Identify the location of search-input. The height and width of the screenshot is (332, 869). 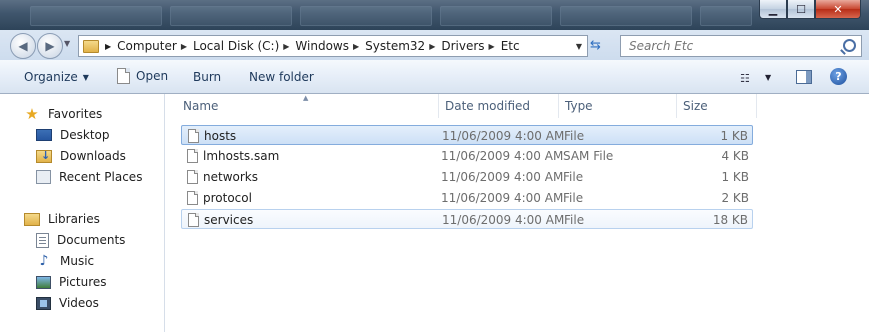
(734, 46).